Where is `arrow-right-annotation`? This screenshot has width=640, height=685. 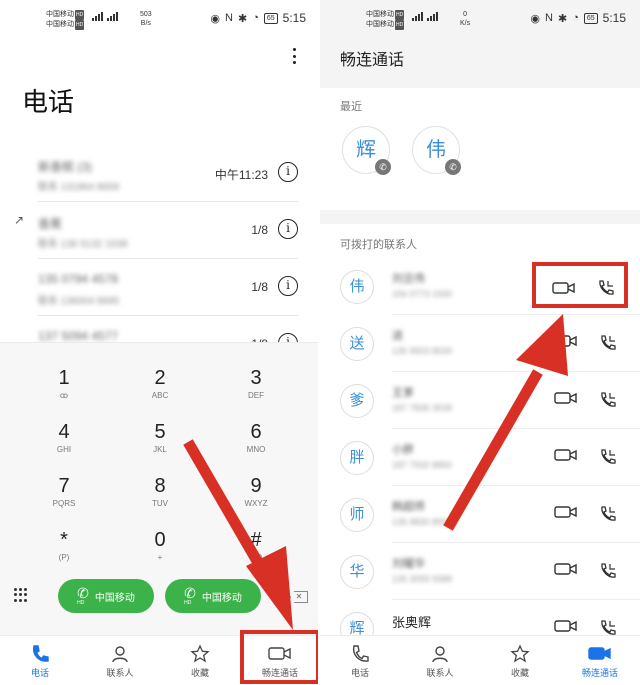 arrow-right-annotation is located at coordinates (505, 422).